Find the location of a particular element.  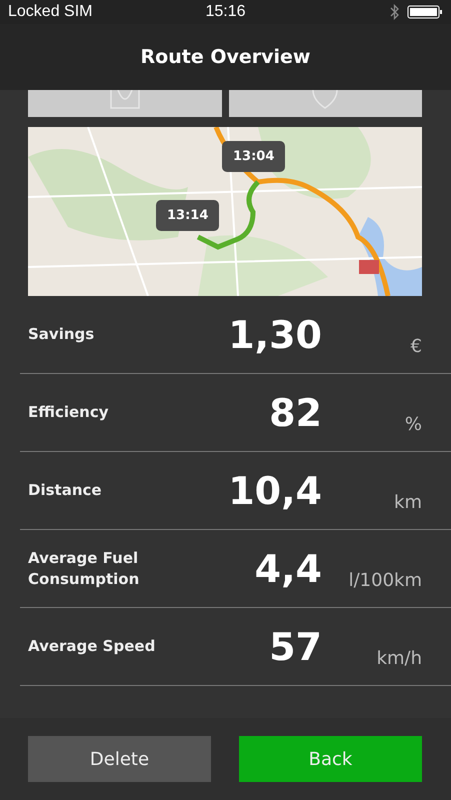

bluetooth-icon is located at coordinates (394, 12).